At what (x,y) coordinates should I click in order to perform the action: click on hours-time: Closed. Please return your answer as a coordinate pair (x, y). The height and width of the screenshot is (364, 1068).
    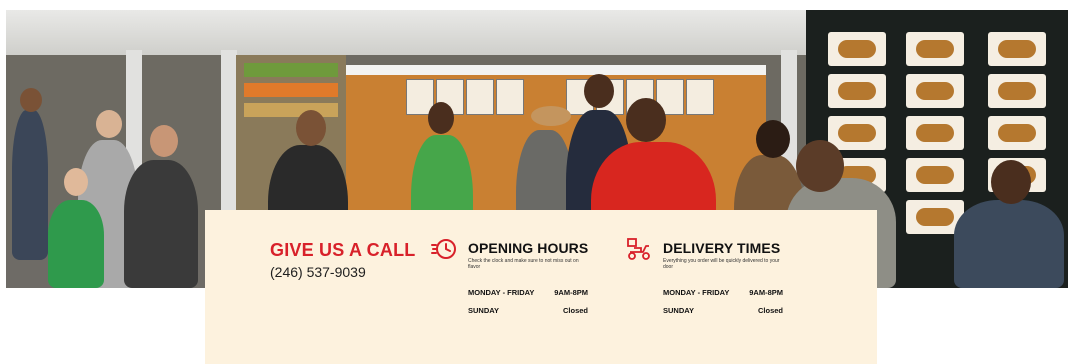
    Looking at the image, I should click on (575, 310).